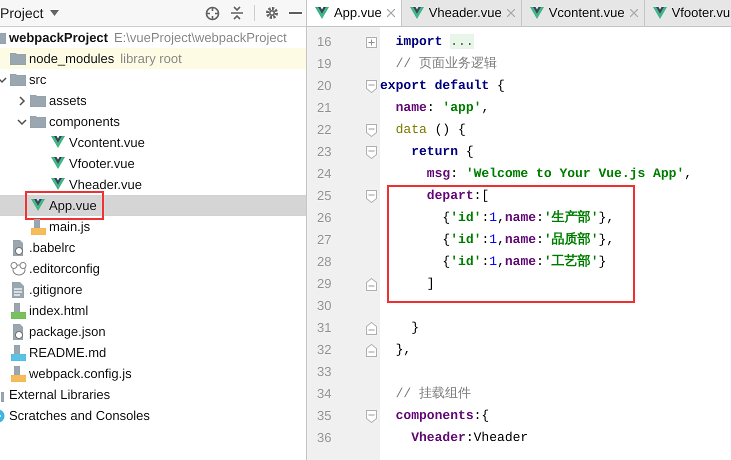  I want to click on code-line: export default {, so click(442, 86).